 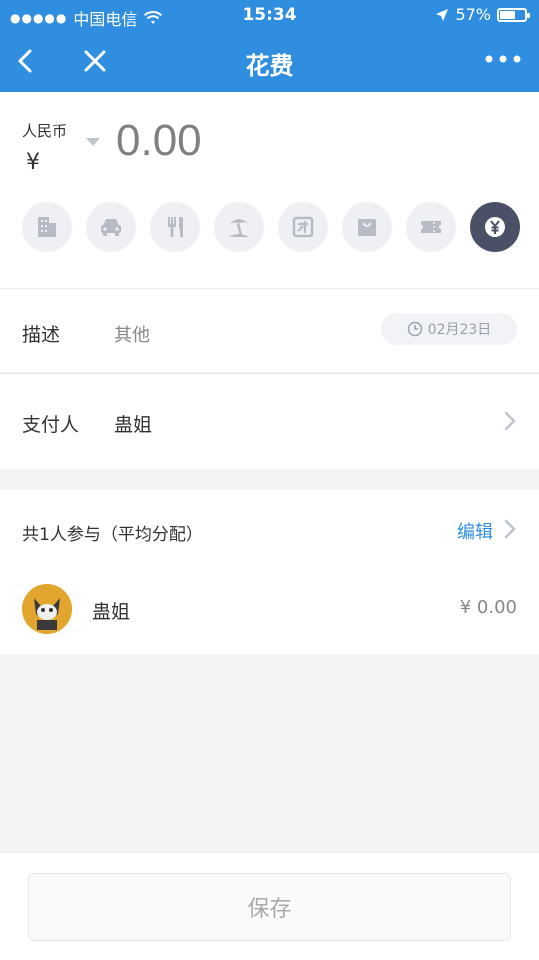 What do you see at coordinates (513, 14) in the screenshot?
I see `battery-icon` at bounding box center [513, 14].